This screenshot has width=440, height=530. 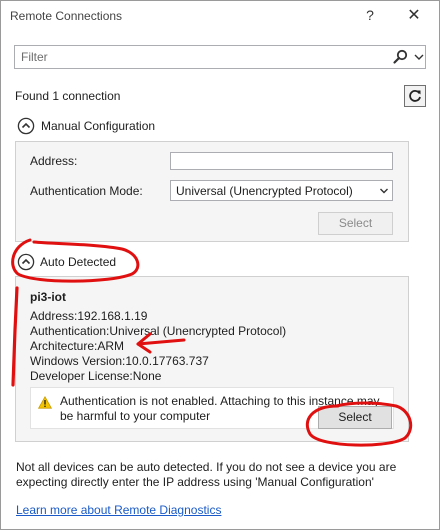 I want to click on close-button: ✕, so click(x=414, y=17).